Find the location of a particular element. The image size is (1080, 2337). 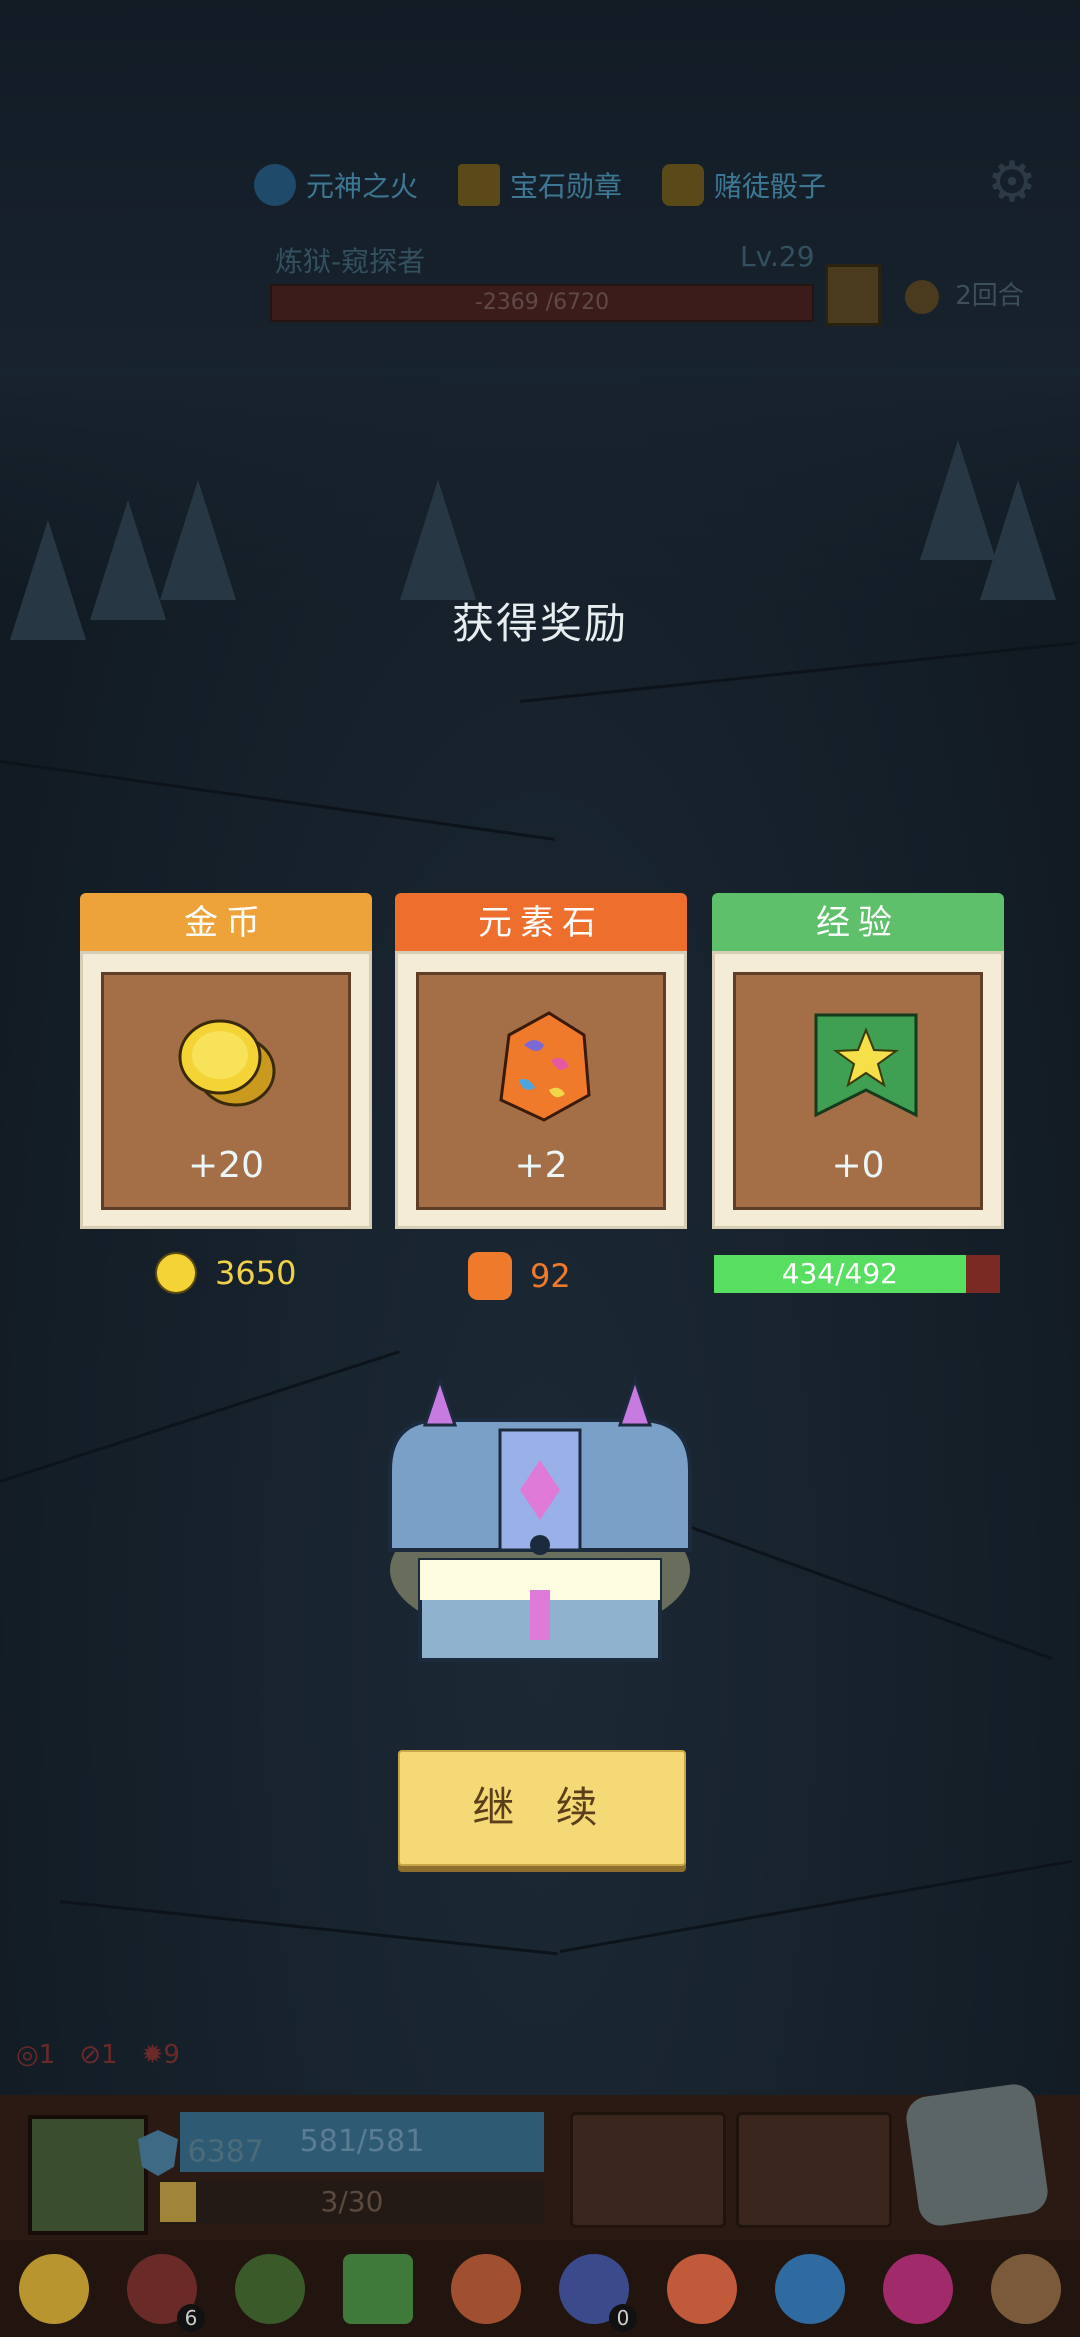

buff-gem-medal: 宝石勋章 is located at coordinates (539, 185).